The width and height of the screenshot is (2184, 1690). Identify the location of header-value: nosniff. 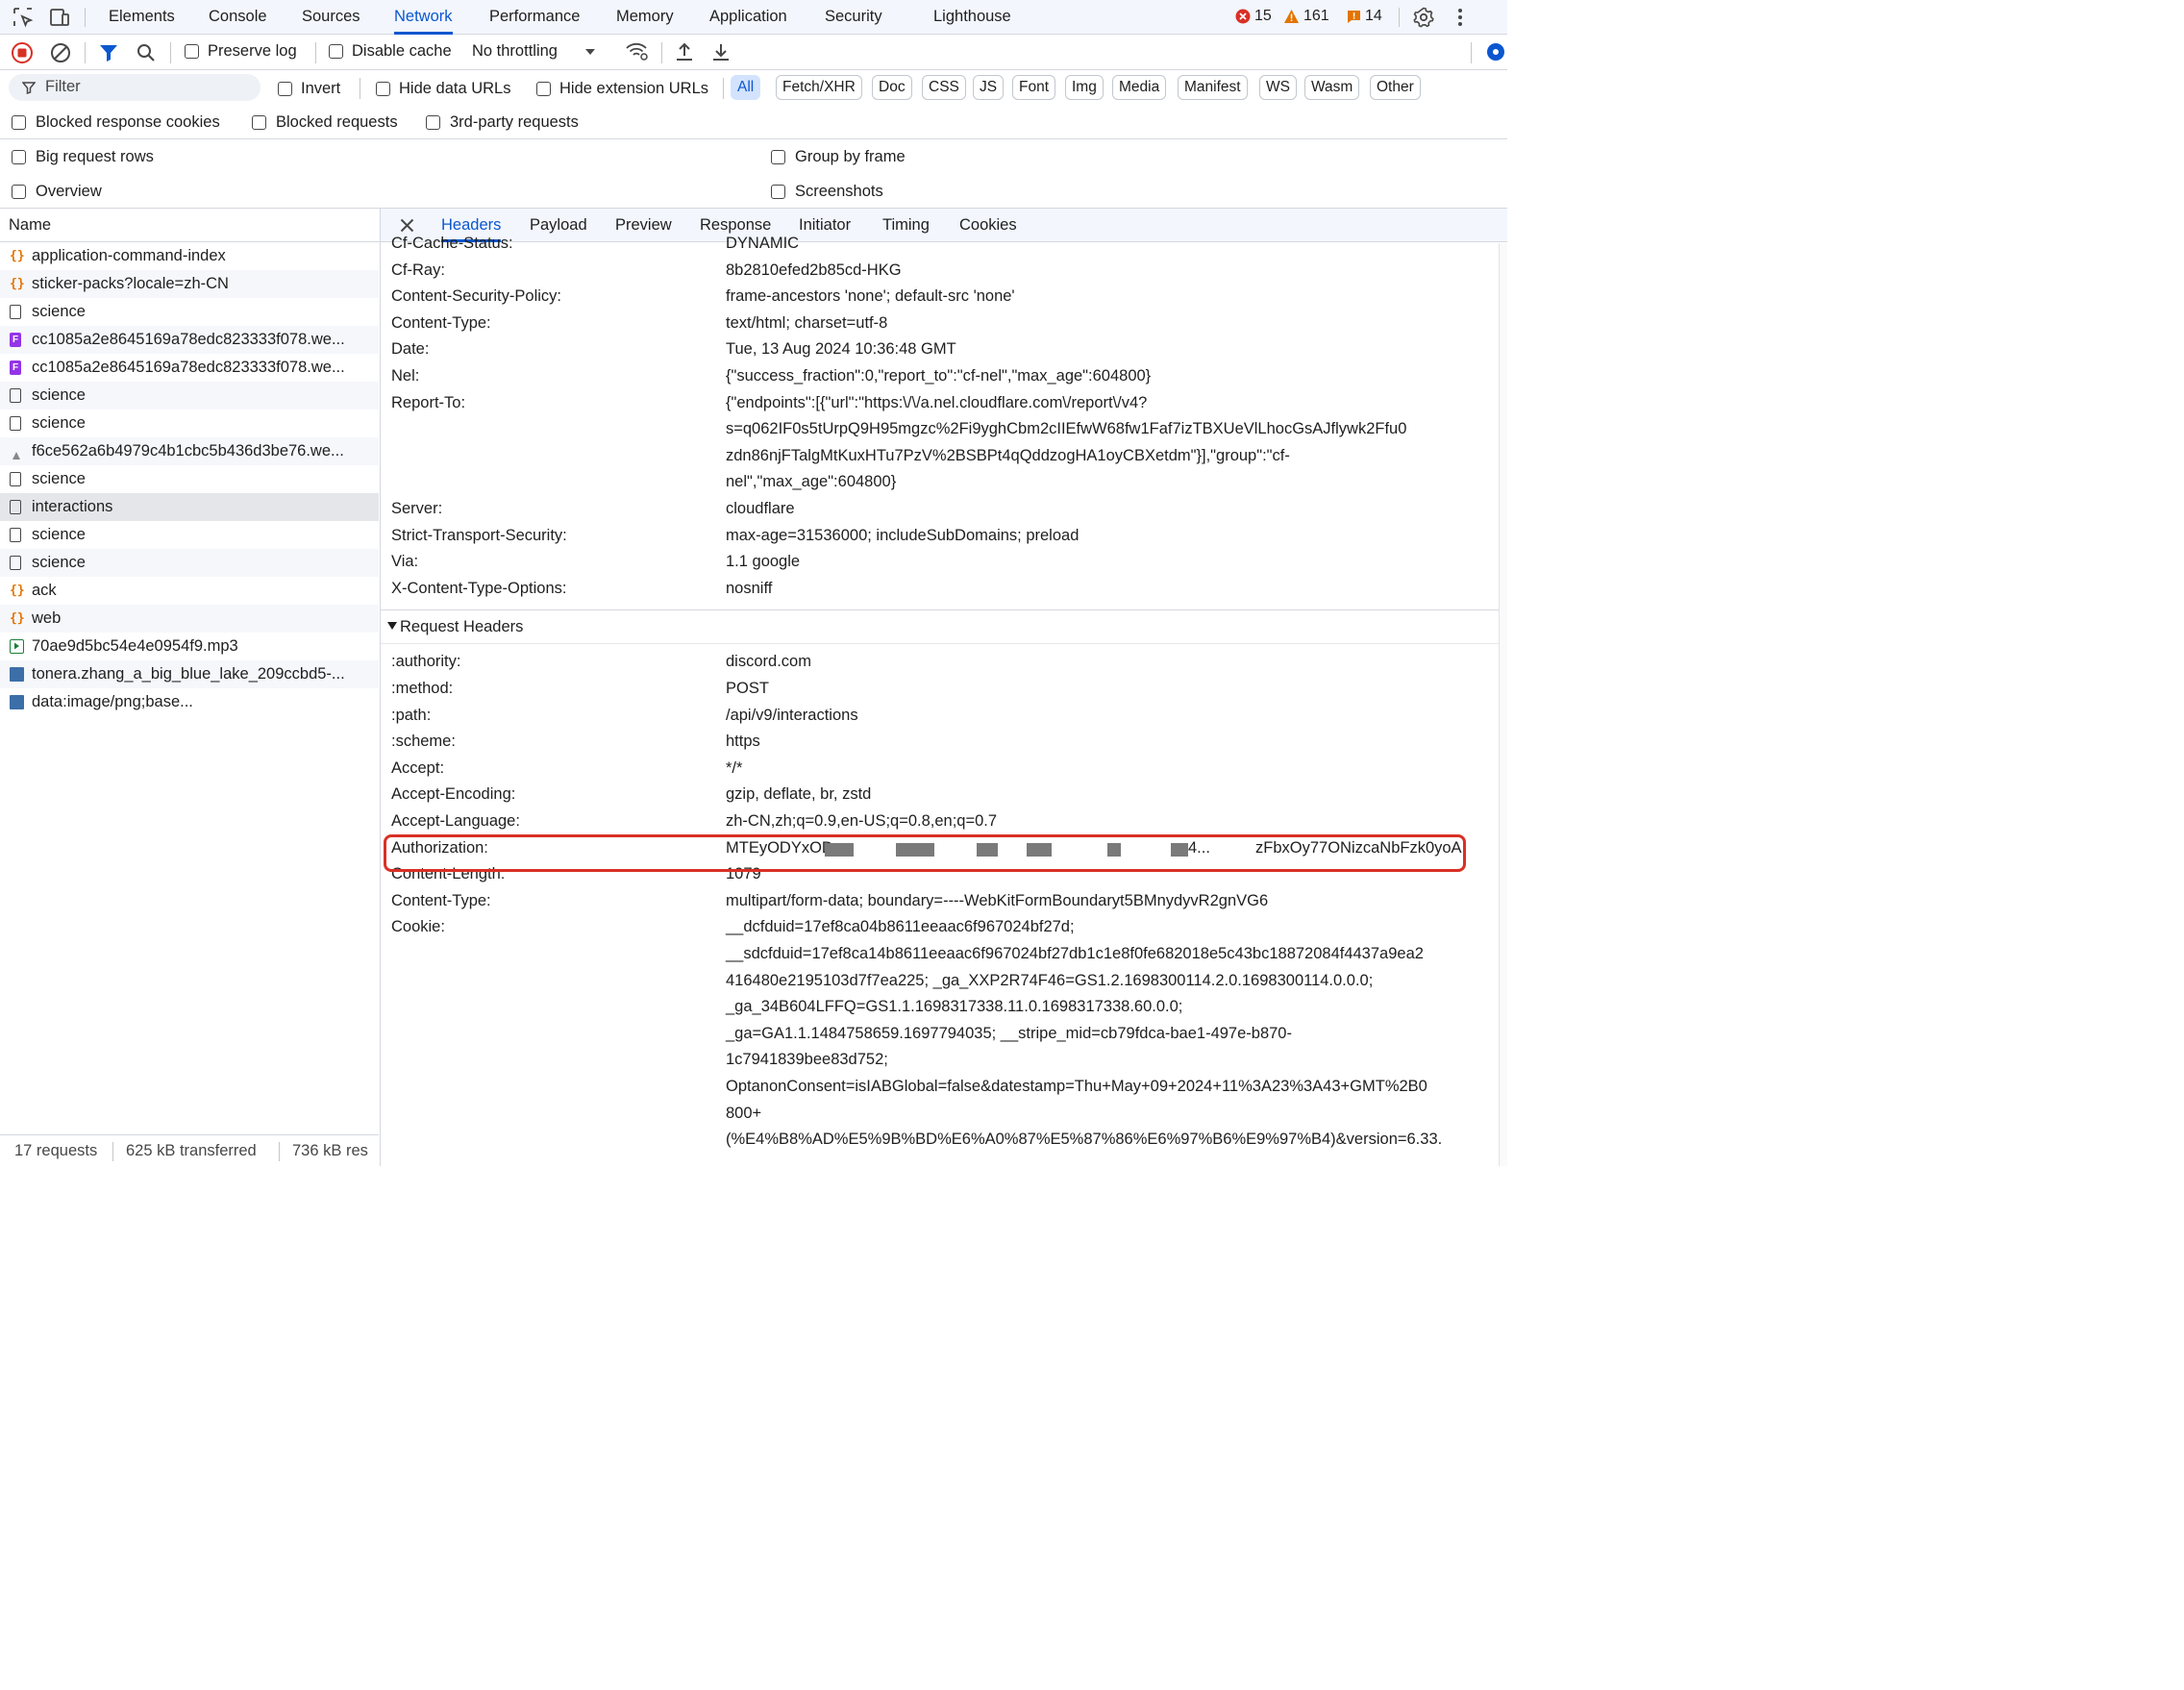
(749, 589).